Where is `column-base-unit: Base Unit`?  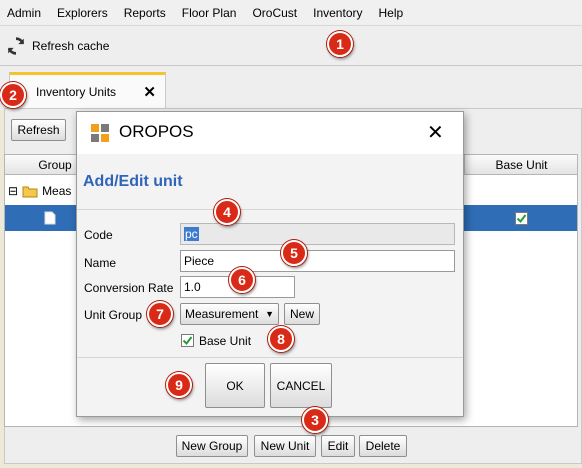
column-base-unit: Base Unit is located at coordinates (521, 165).